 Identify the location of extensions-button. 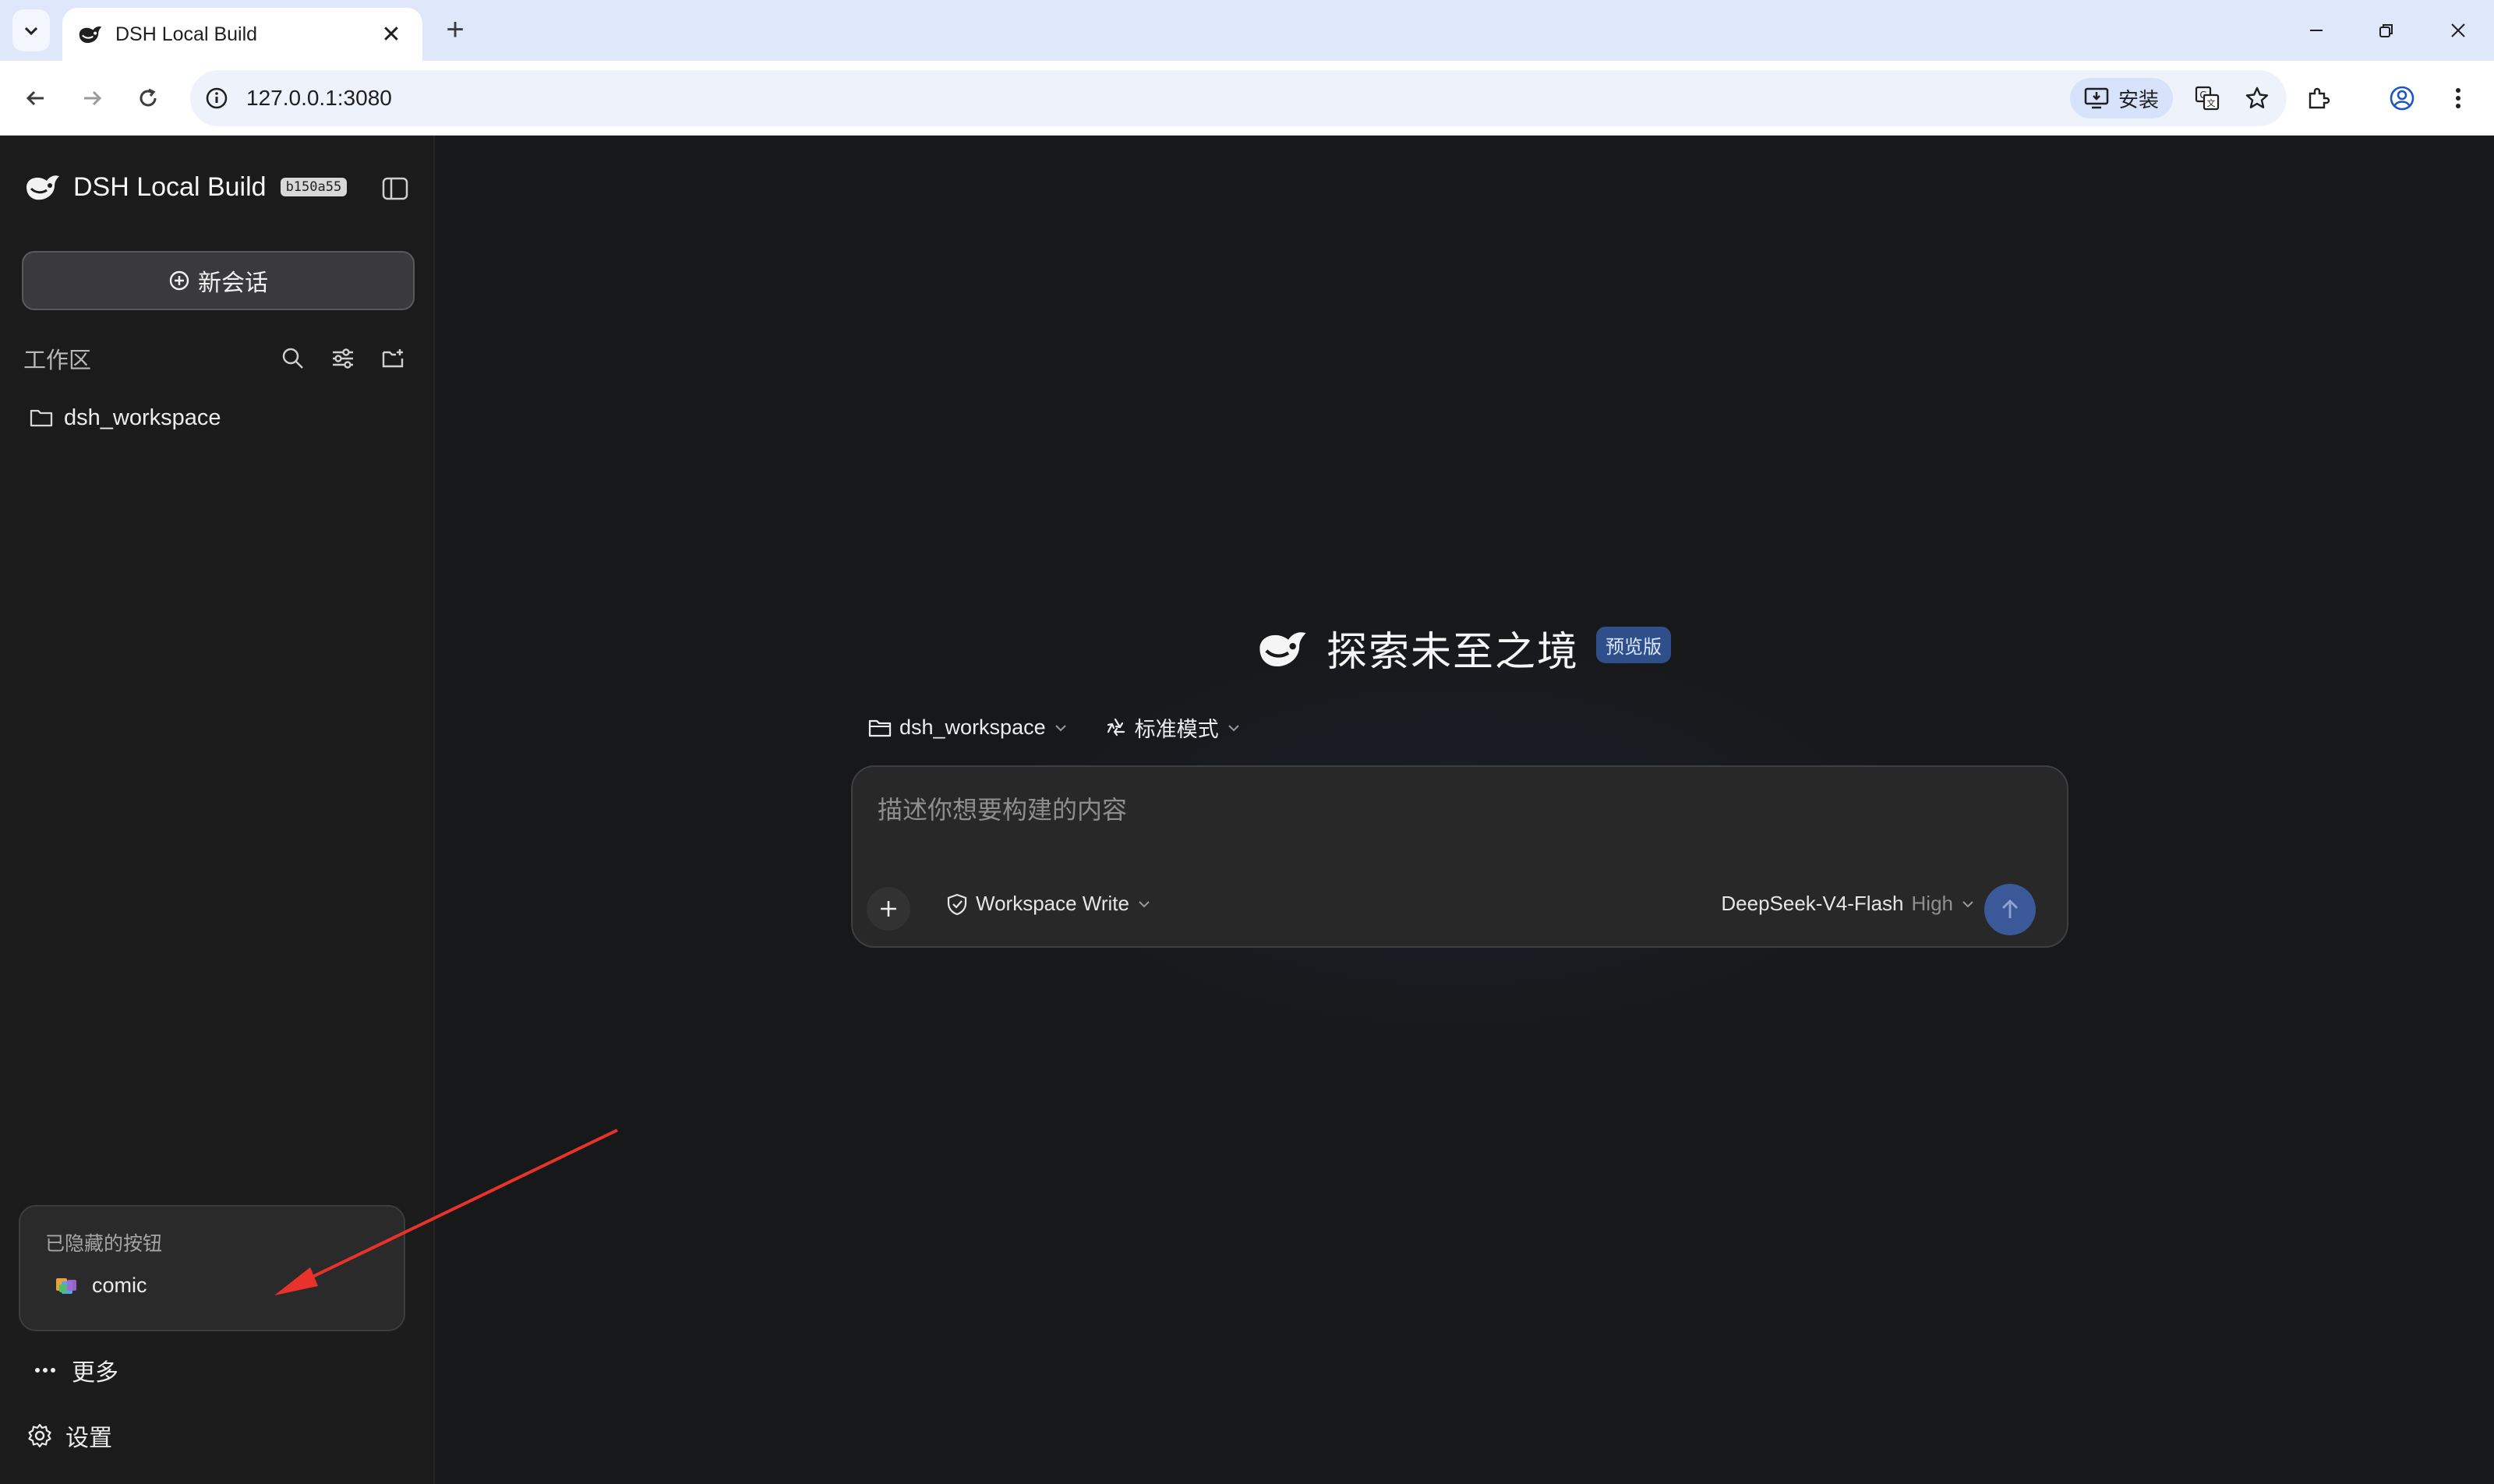
(2318, 98).